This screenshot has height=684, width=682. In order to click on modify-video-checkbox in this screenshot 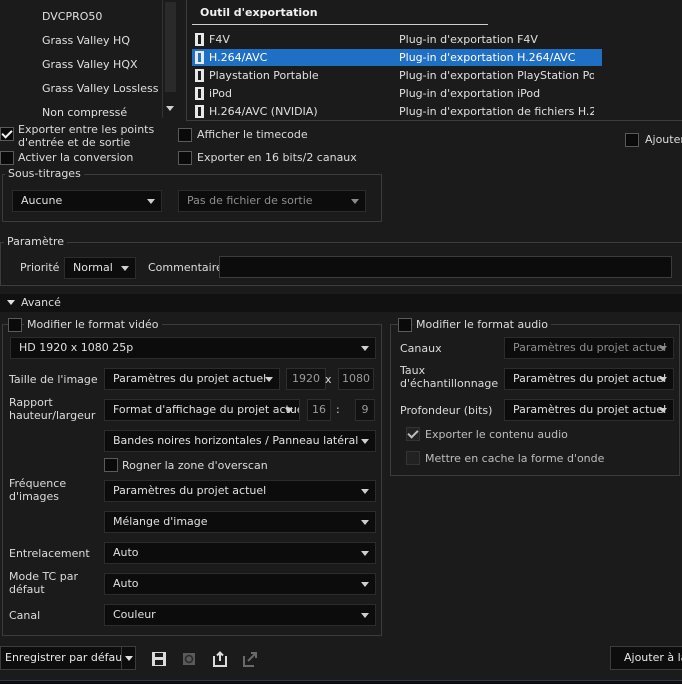, I will do `click(15, 325)`.